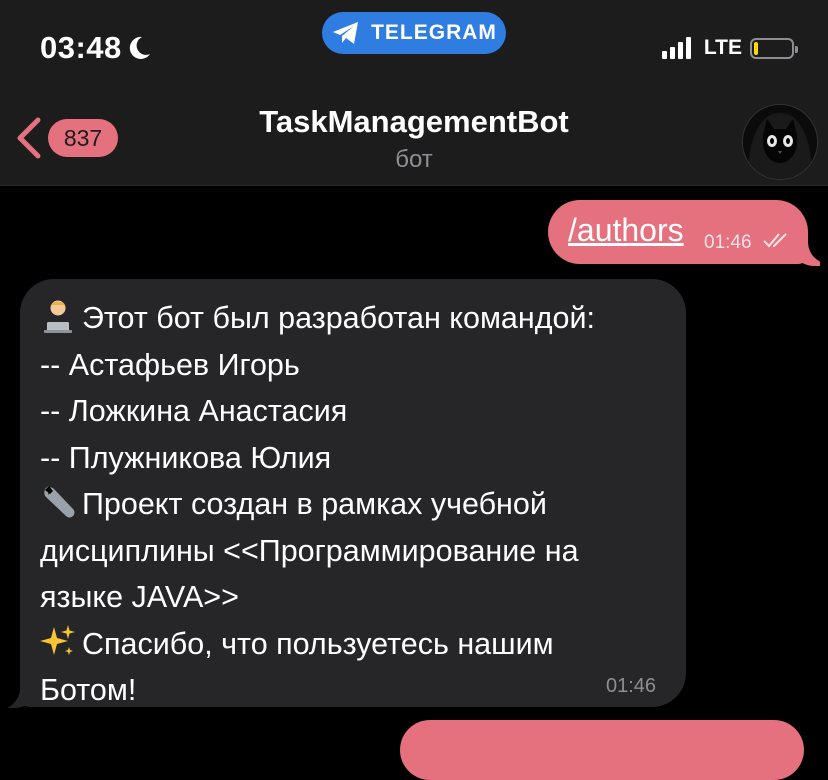  I want to click on command-link: /authors, so click(626, 230).